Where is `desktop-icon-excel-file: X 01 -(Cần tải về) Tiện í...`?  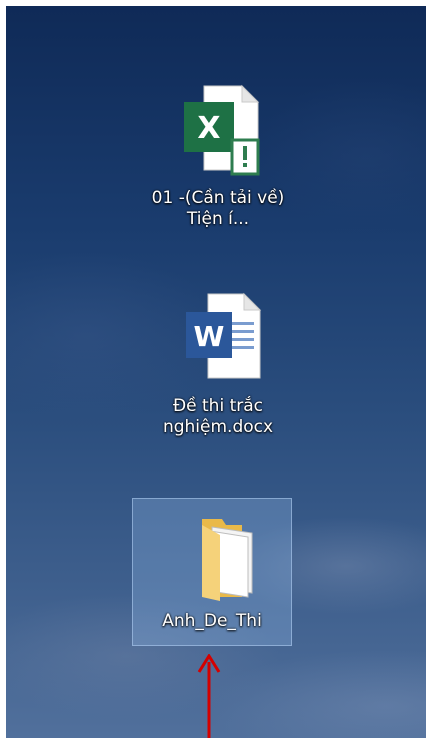 desktop-icon-excel-file: X 01 -(Cần tải về) Tiện í... is located at coordinates (218, 156).